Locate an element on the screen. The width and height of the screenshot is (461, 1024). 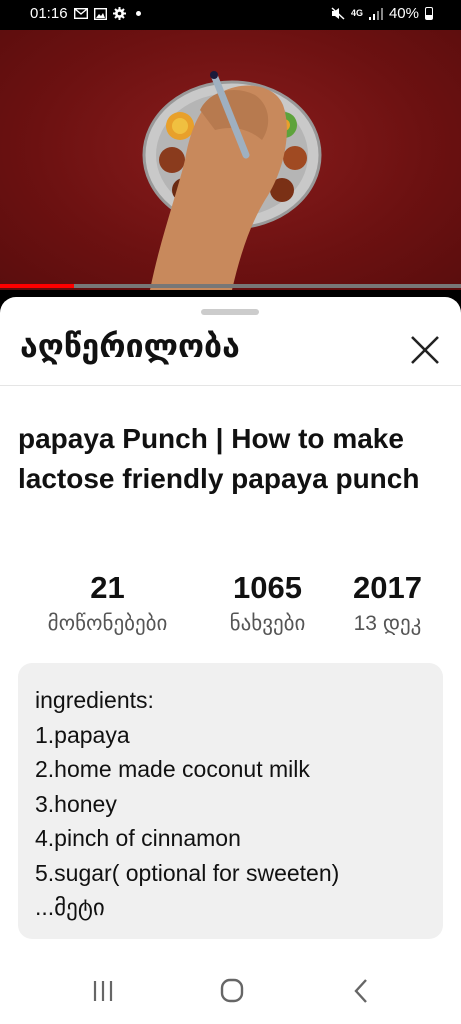
recent-apps-icon is located at coordinates (103, 991).